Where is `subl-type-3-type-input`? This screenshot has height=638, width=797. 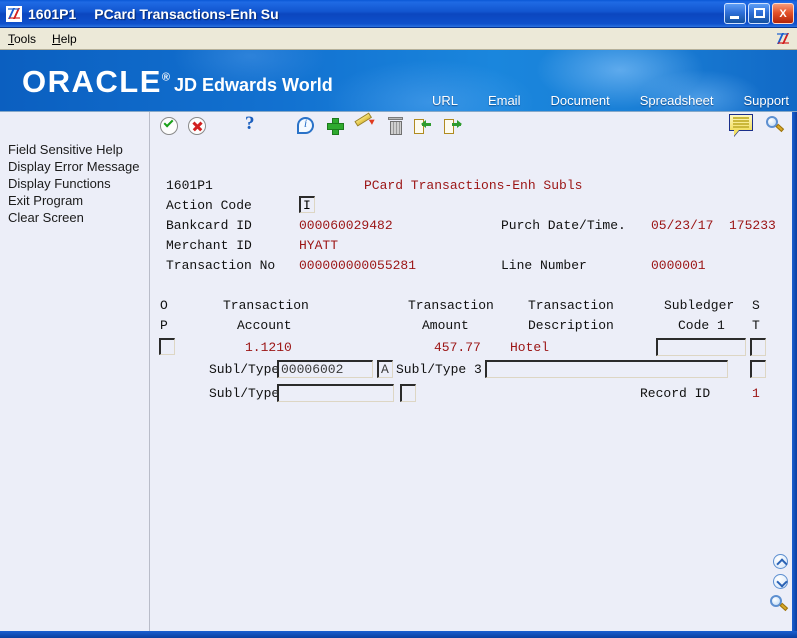
subl-type-3-type-input is located at coordinates (758, 369).